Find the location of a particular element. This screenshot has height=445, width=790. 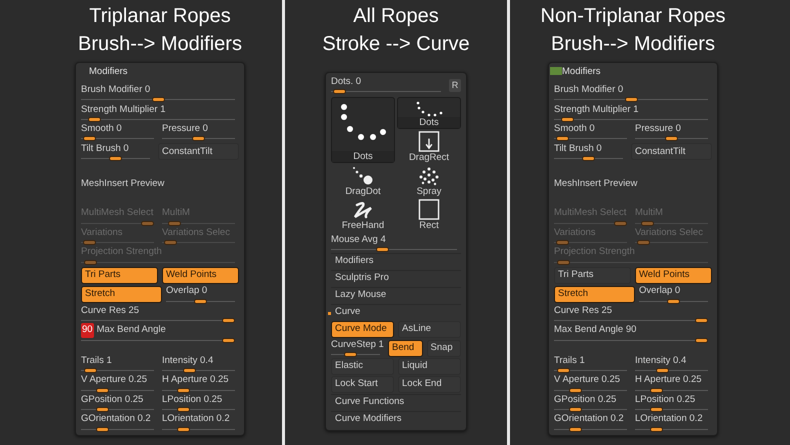

toggle-button: Curve Mode is located at coordinates (362, 329).